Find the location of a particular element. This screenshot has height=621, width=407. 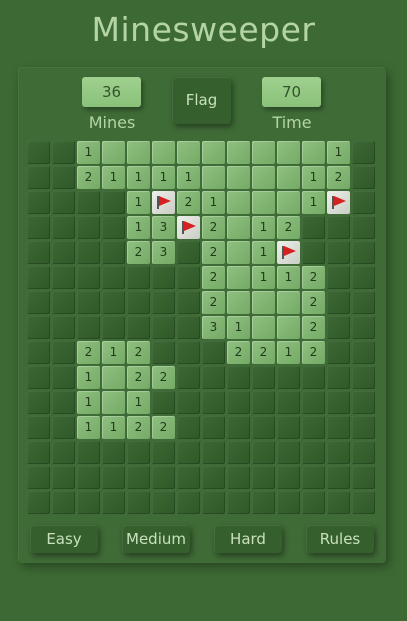

rules-button: Rules is located at coordinates (340, 539).